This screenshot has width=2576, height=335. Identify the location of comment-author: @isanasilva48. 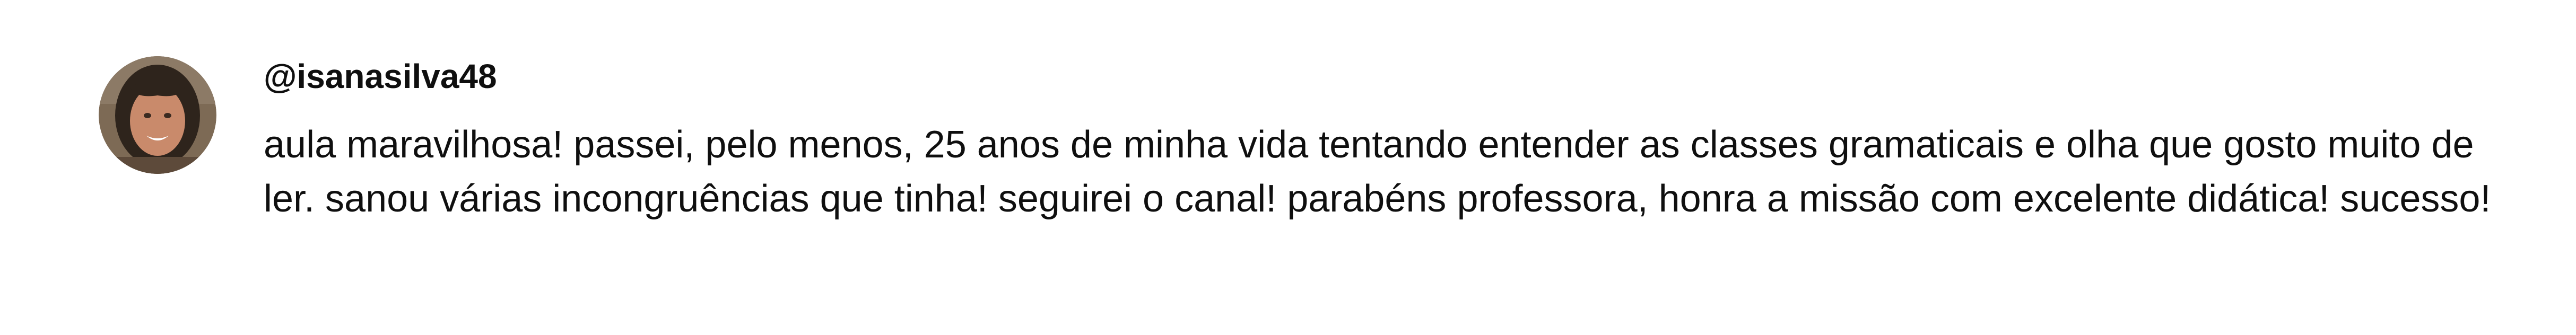
(381, 77).